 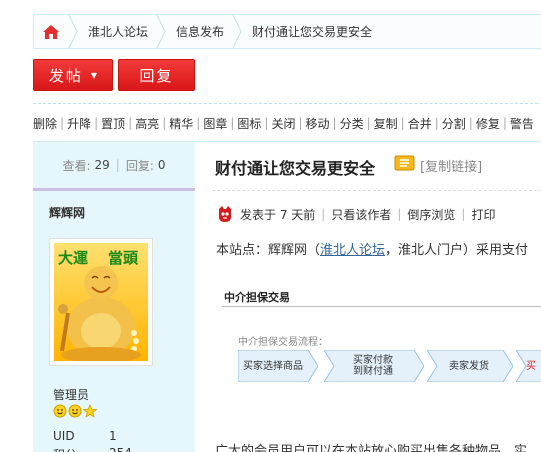 What do you see at coordinates (431, 214) in the screenshot?
I see `reverse-order-link: 倒序浏览` at bounding box center [431, 214].